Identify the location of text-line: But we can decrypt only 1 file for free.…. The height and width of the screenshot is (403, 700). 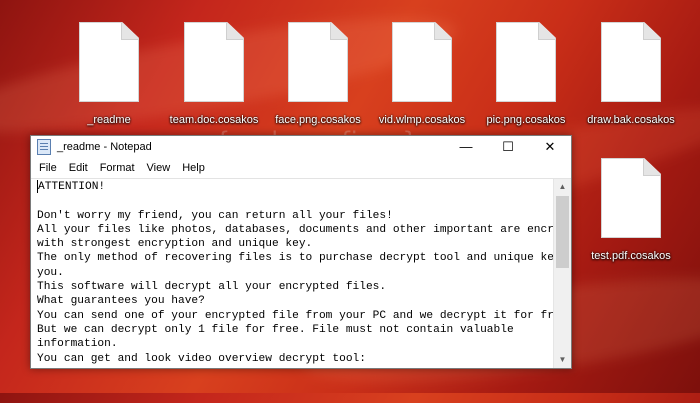
(275, 329).